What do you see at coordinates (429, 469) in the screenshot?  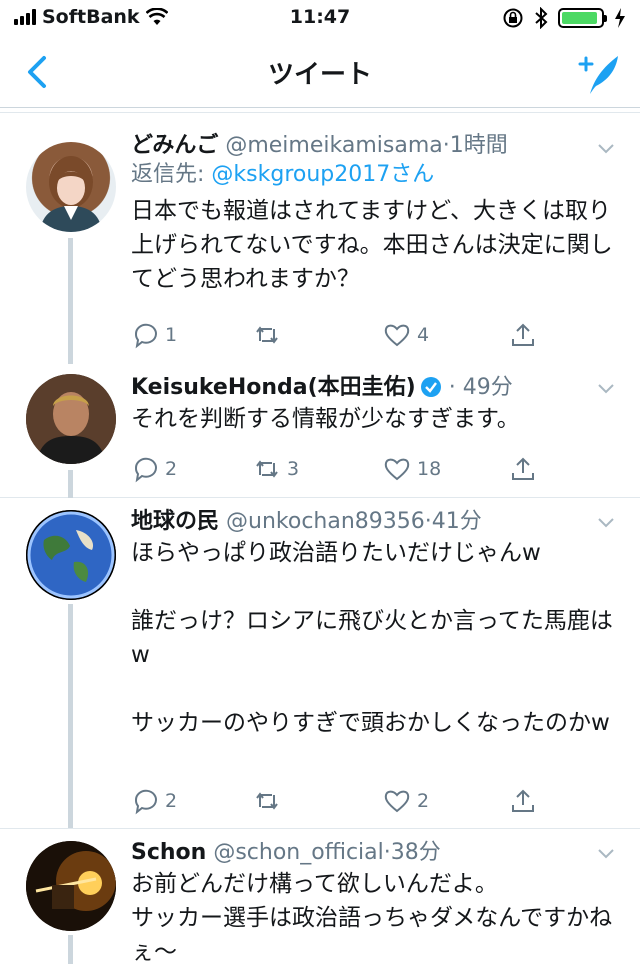 I see `like-count: 18` at bounding box center [429, 469].